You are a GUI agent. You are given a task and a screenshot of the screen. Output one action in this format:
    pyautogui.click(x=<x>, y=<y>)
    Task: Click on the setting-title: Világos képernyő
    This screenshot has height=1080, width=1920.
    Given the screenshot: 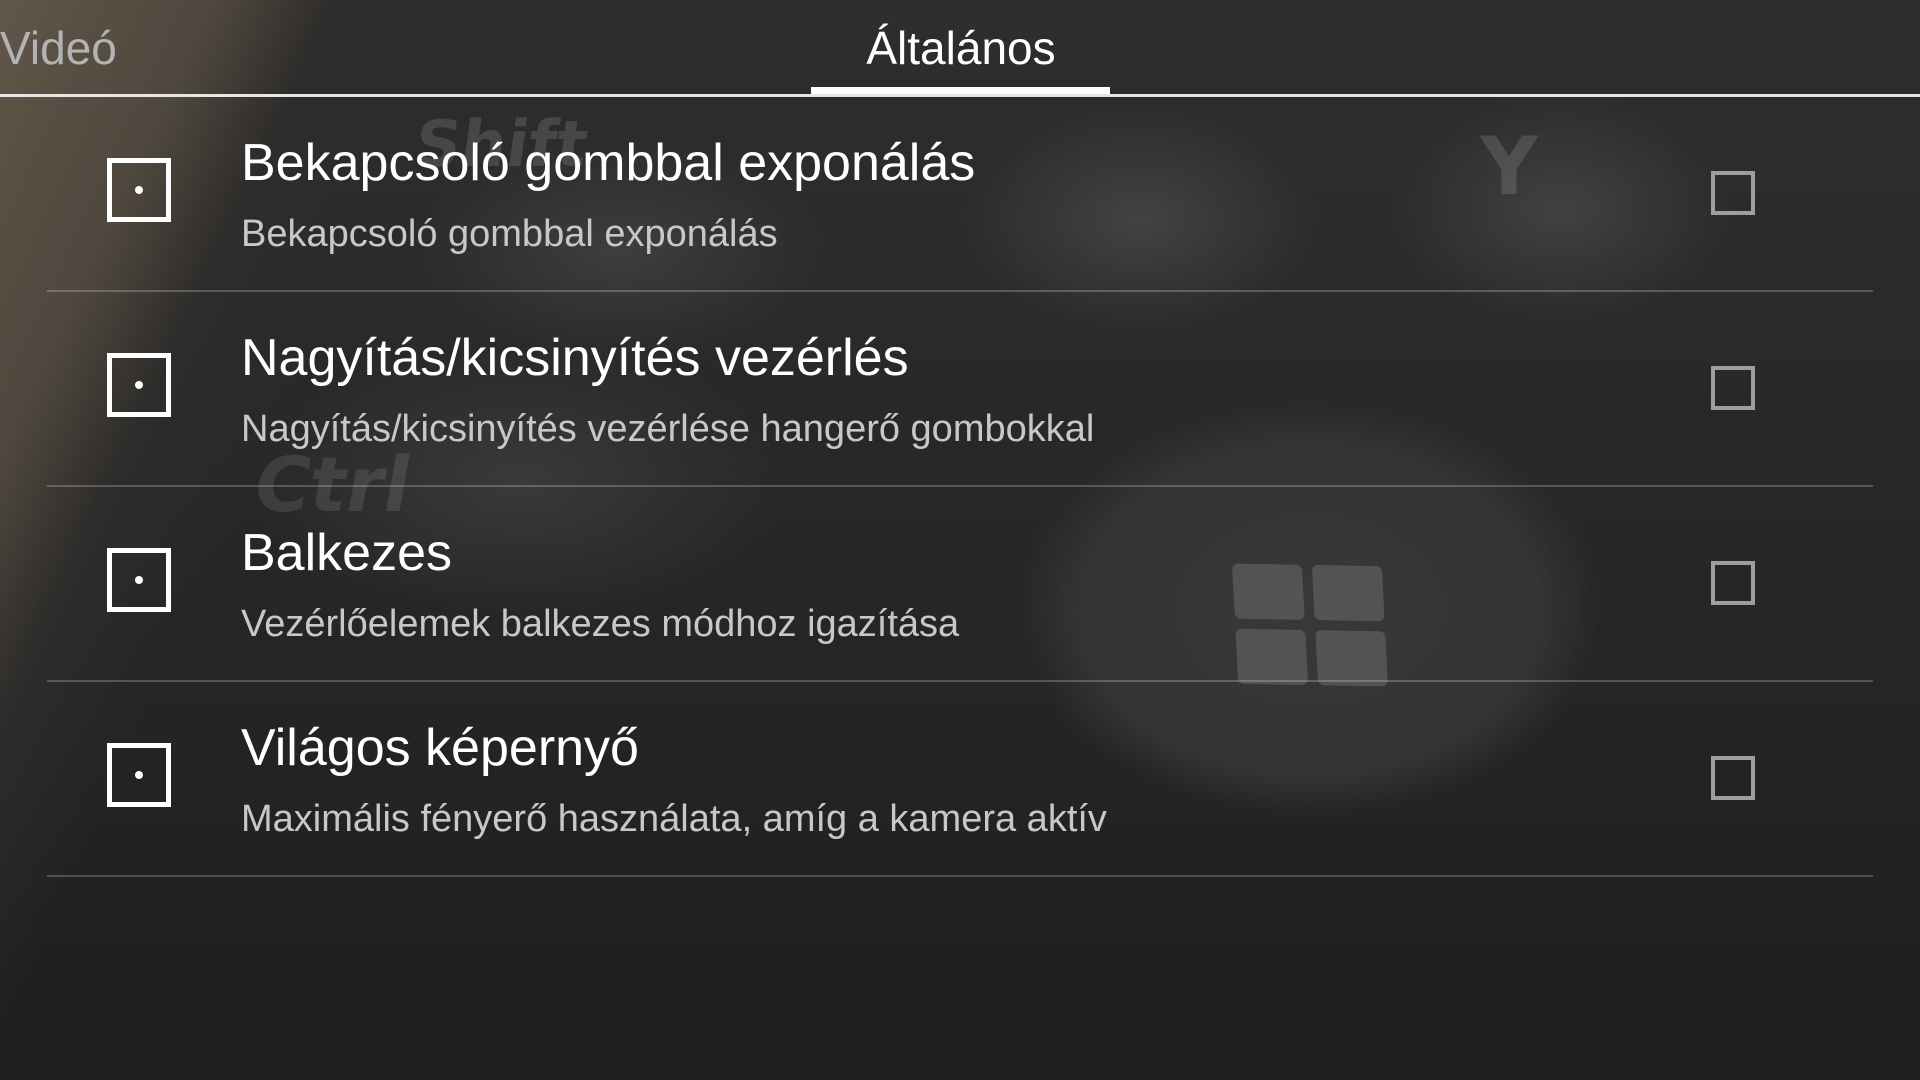 What is the action you would take?
    pyautogui.click(x=440, y=748)
    